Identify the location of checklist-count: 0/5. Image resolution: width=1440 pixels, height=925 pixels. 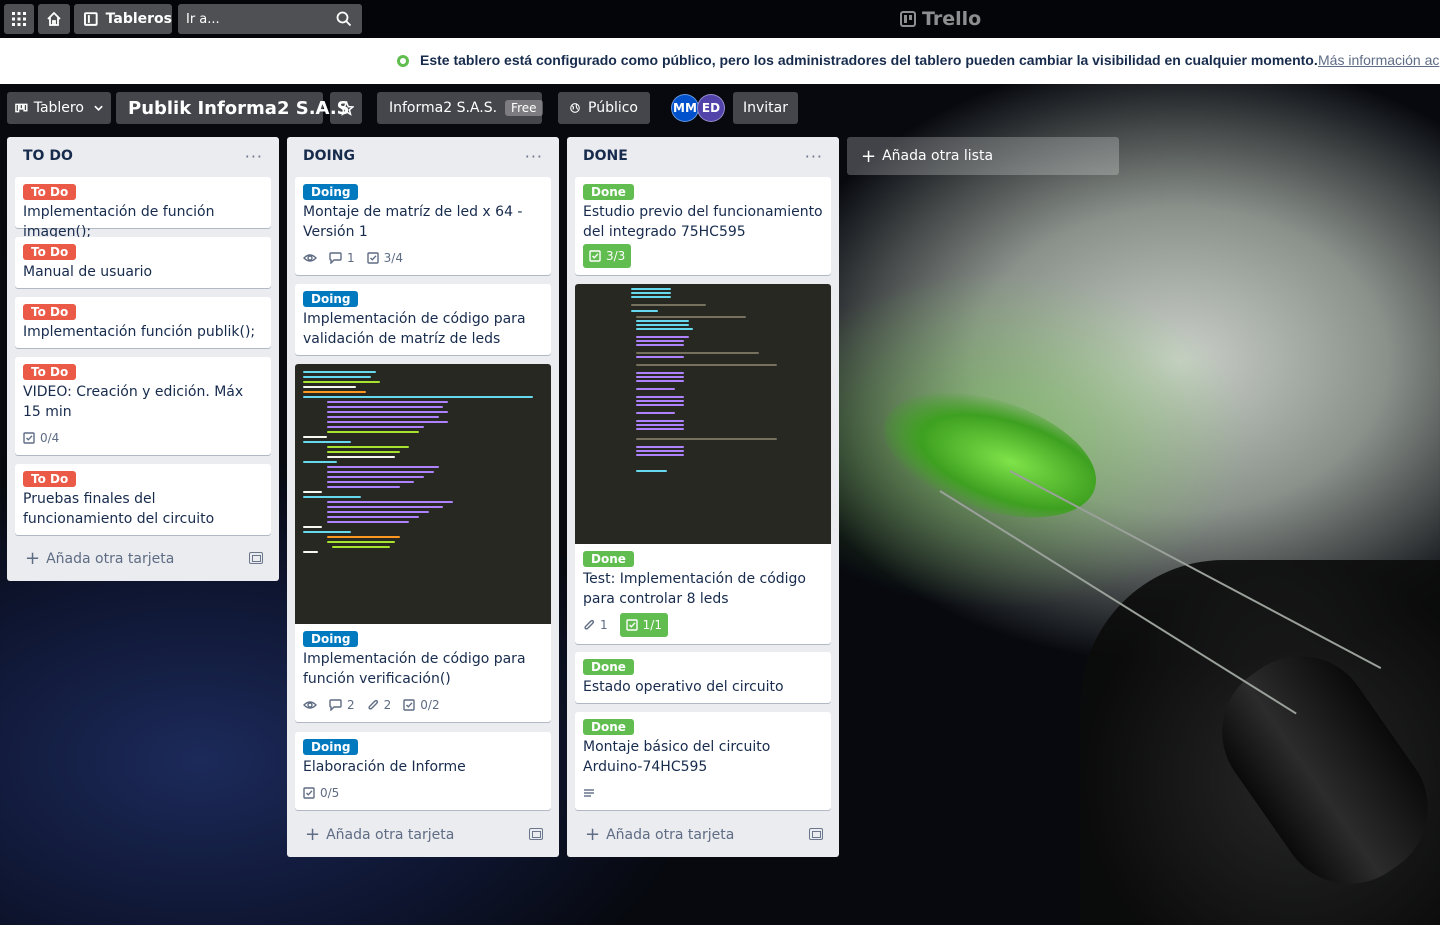
(330, 793).